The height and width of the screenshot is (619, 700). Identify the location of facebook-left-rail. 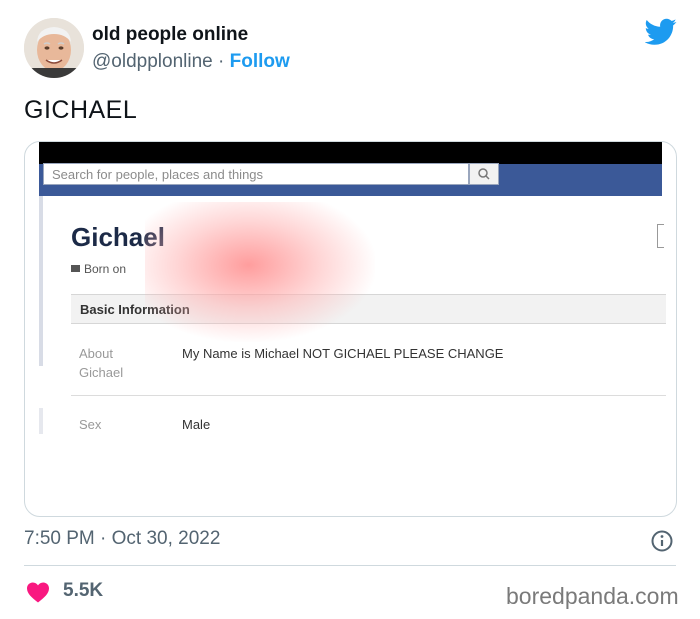
(41, 281).